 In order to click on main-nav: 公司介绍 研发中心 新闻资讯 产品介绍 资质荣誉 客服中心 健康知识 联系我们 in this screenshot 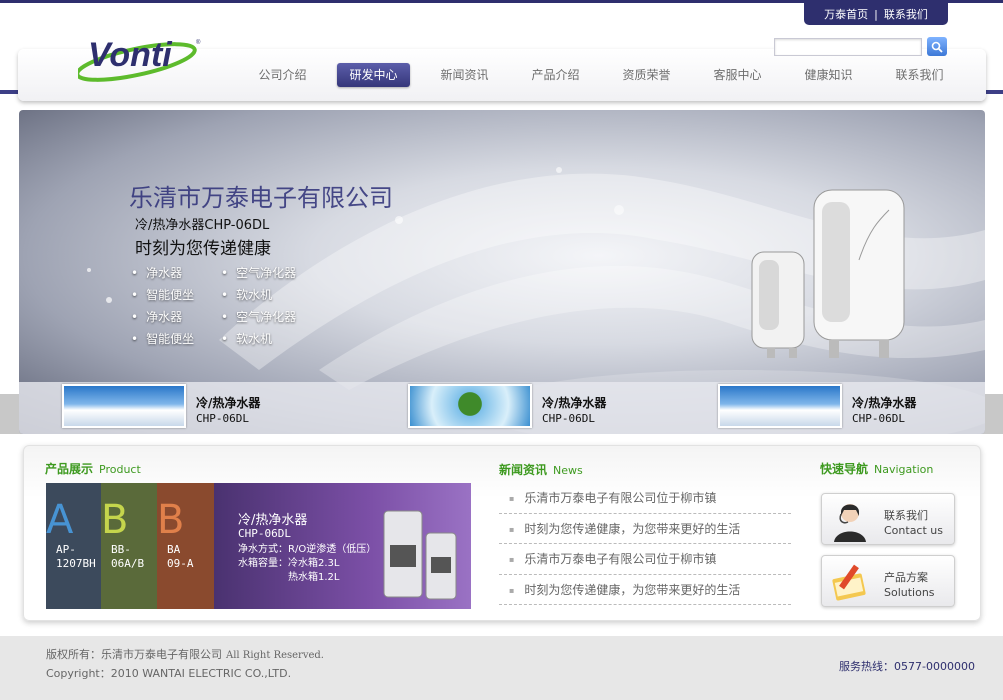, I will do `click(601, 75)`.